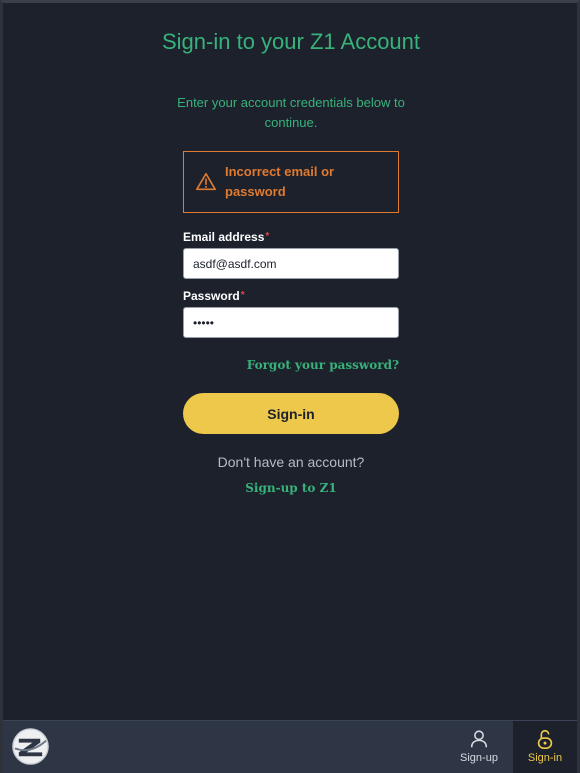 The height and width of the screenshot is (773, 580). I want to click on page-title: Sign-in to your Z1 Account, so click(291, 41).